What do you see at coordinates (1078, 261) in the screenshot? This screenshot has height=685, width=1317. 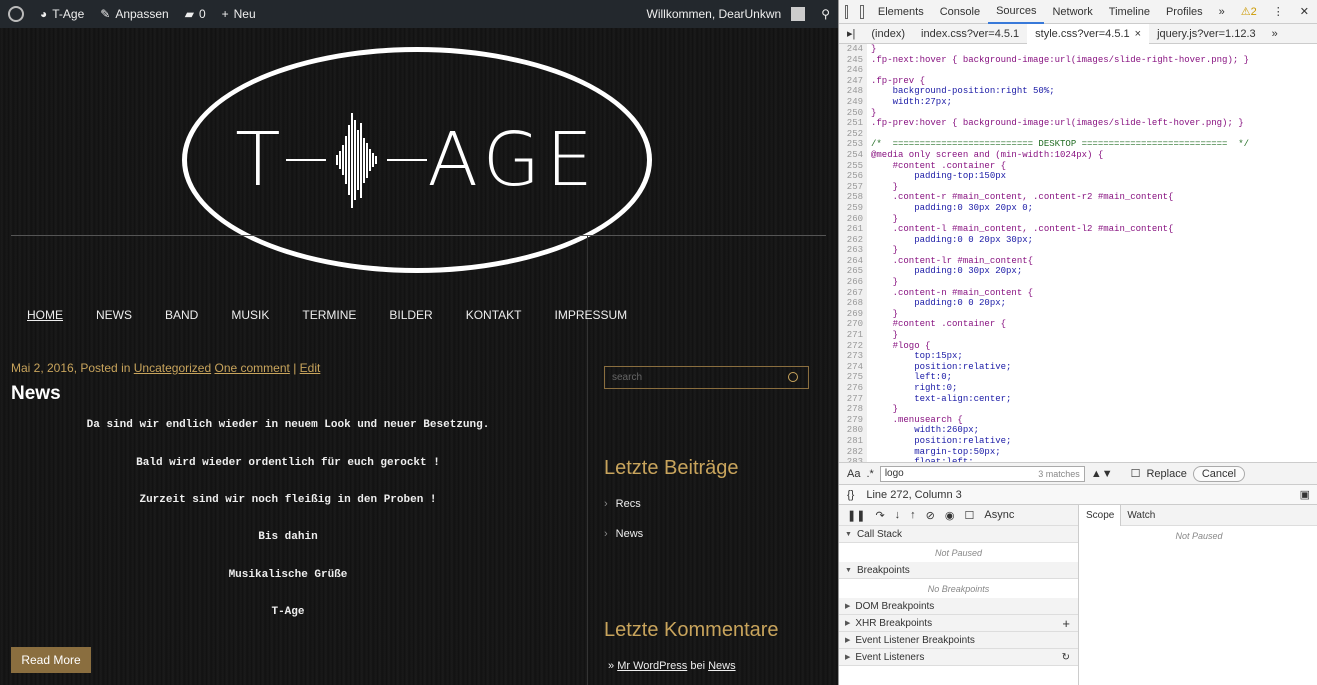 I see `code-line: 264 .content-lr #main_content{` at bounding box center [1078, 261].